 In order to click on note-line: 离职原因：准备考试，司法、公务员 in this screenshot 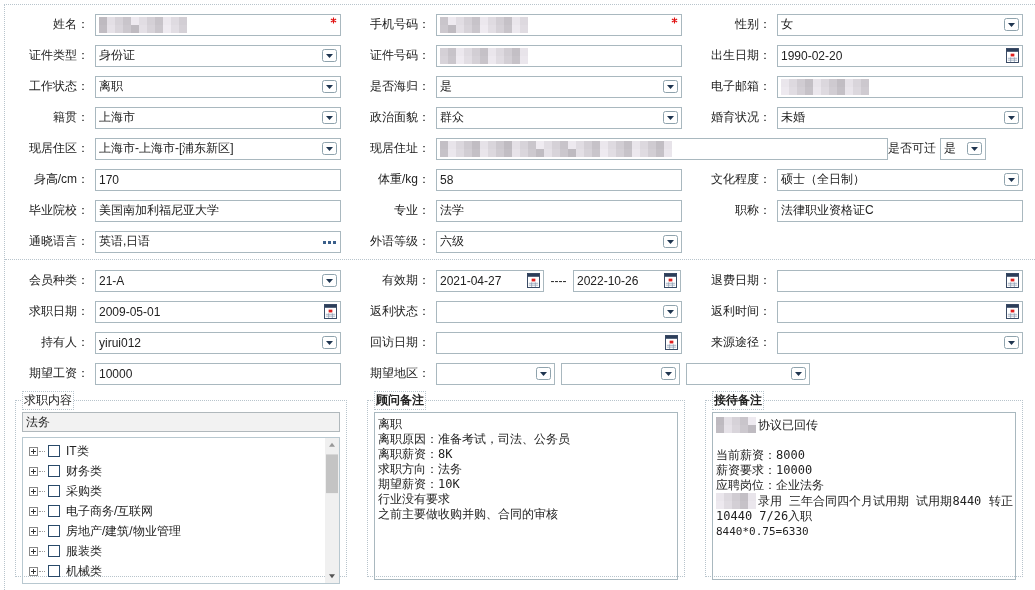, I will do `click(474, 439)`.